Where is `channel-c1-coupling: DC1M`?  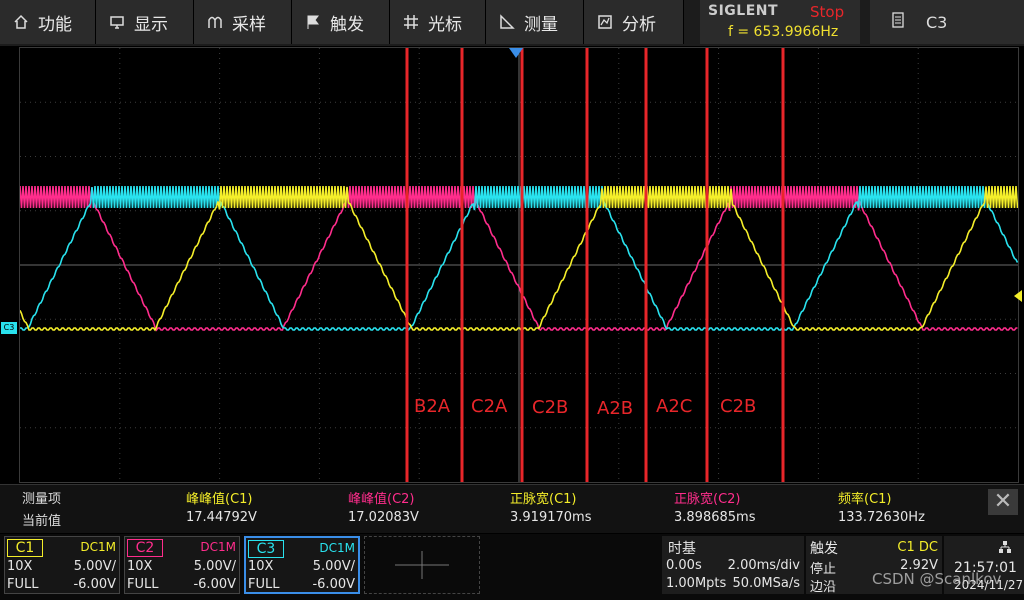
channel-c1-coupling: DC1M is located at coordinates (98, 547).